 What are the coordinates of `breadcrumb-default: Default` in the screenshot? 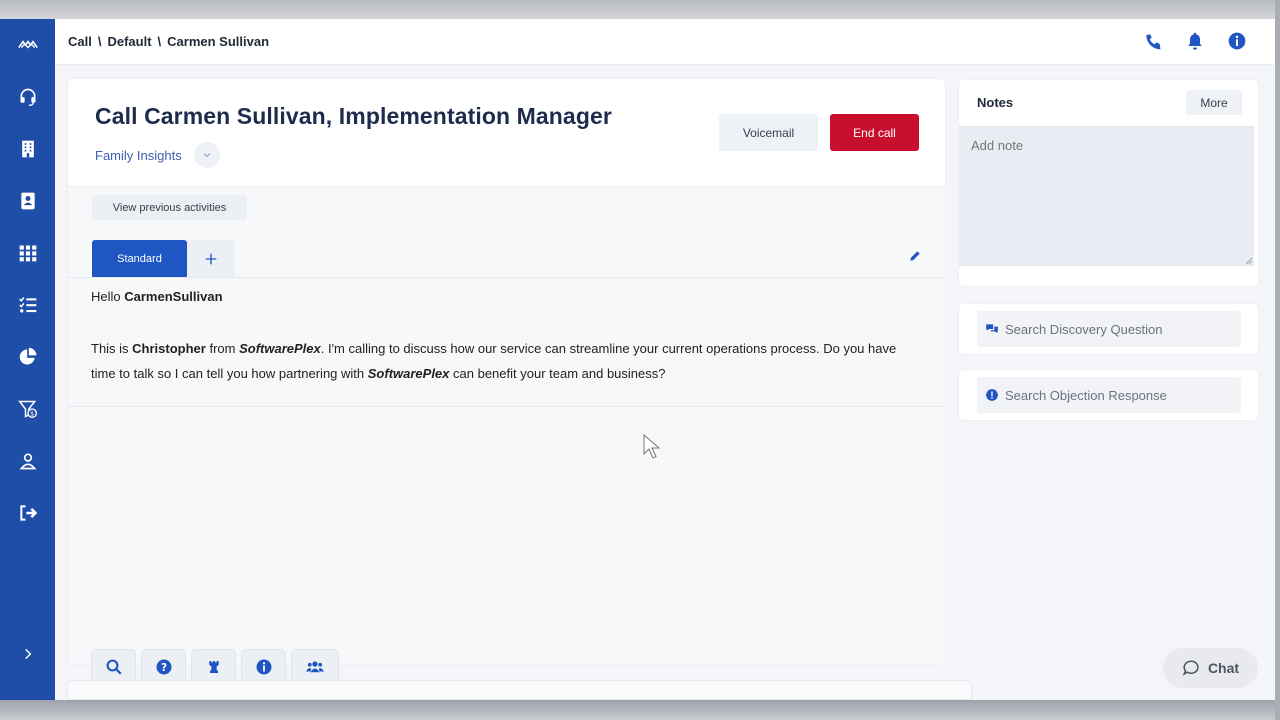 It's located at (129, 41).